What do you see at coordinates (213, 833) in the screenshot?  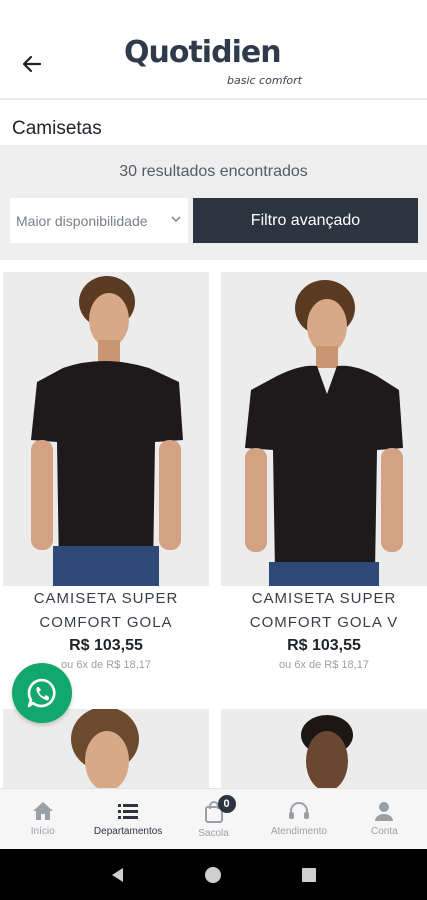 I see `nav-label: Sacola` at bounding box center [213, 833].